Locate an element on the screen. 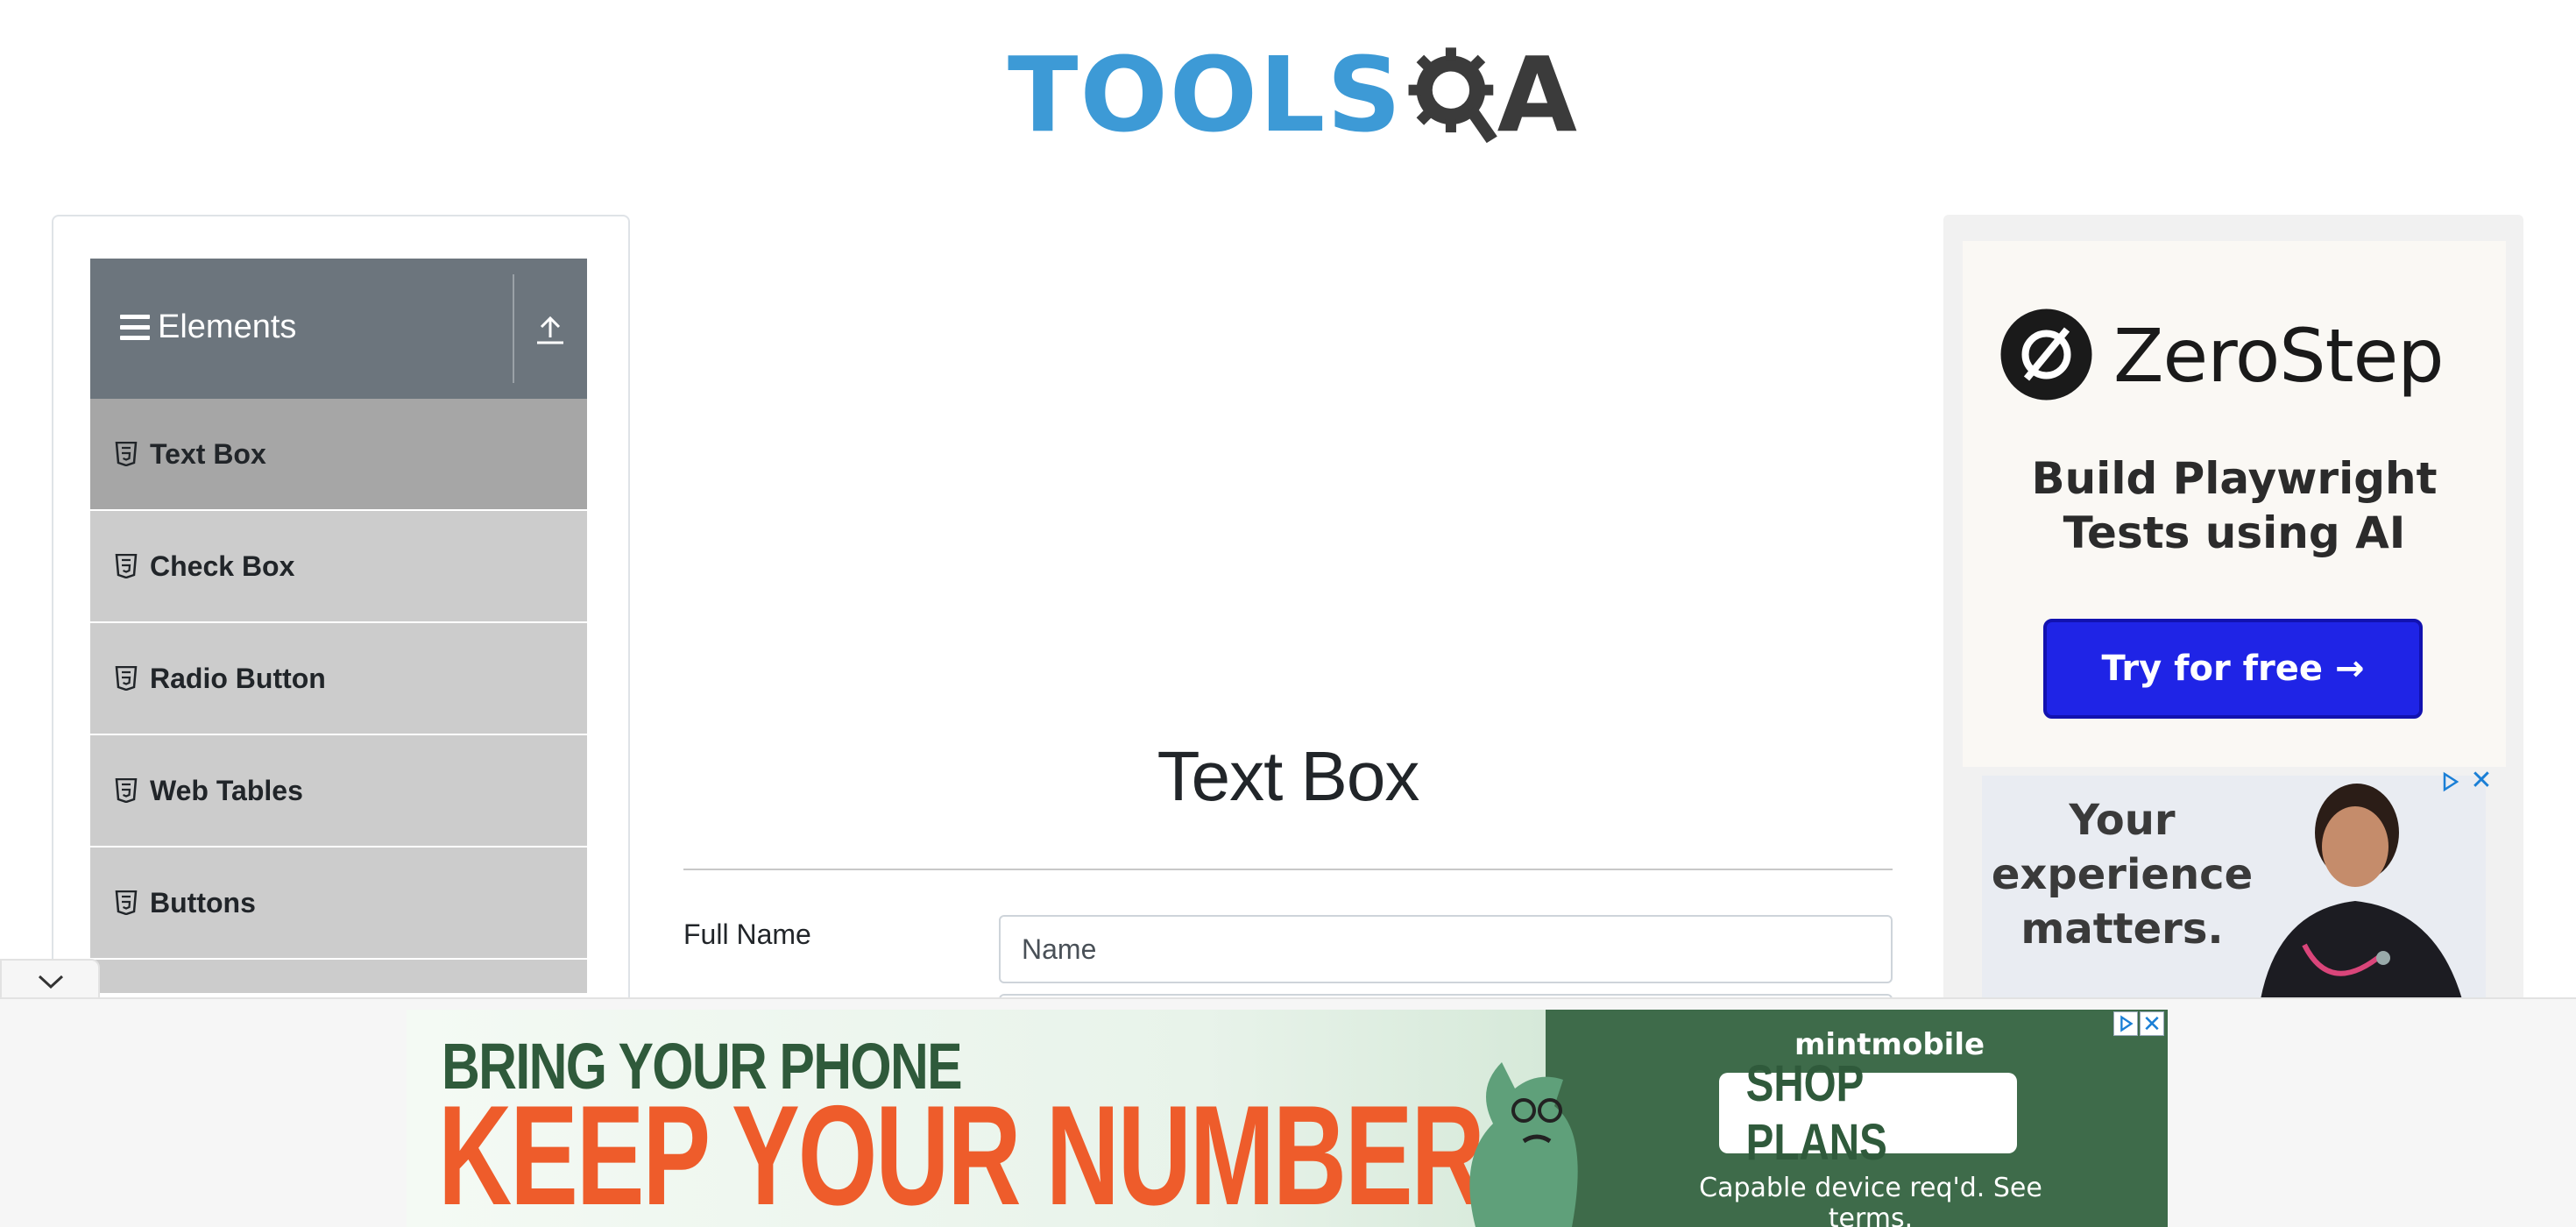 This screenshot has width=2576, height=1227. sidebar-item-check-box: Check Box is located at coordinates (338, 567).